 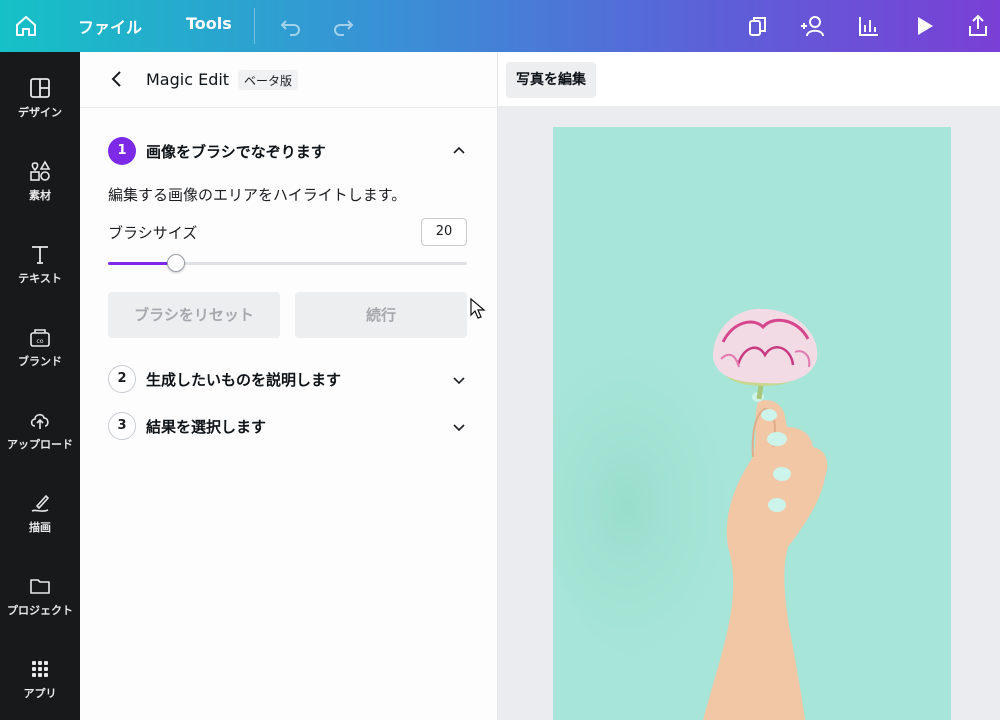 What do you see at coordinates (40, 610) in the screenshot?
I see `rail-item-label: プロジェクト` at bounding box center [40, 610].